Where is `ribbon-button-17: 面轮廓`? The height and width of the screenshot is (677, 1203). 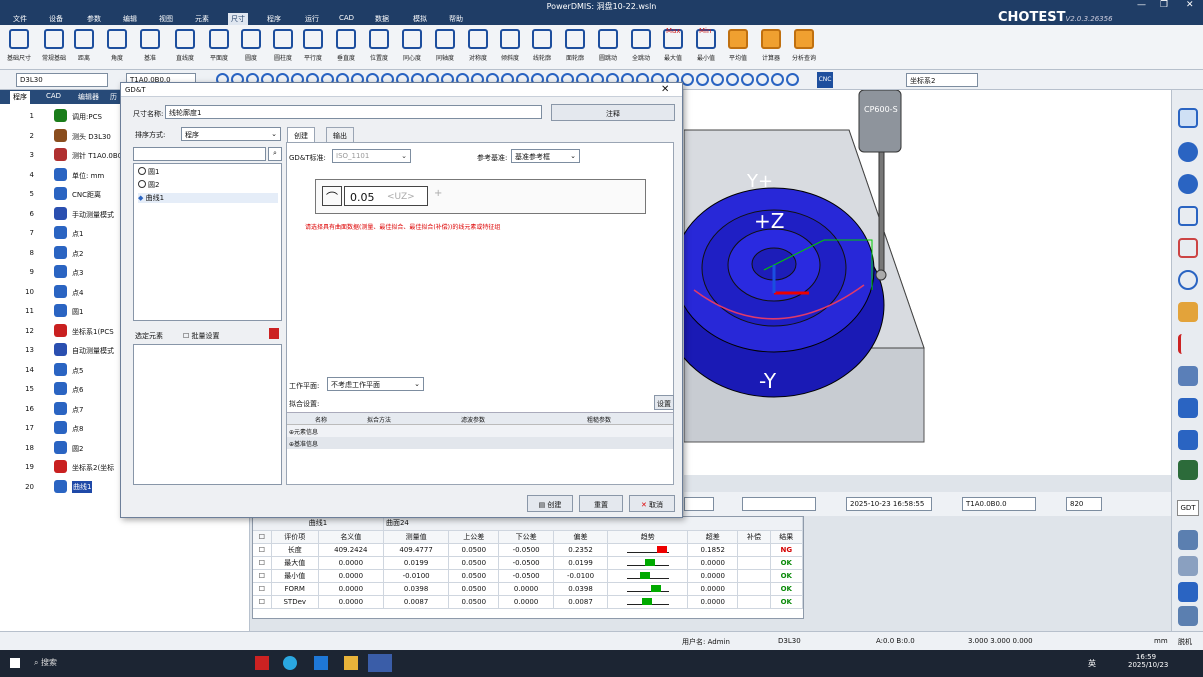
ribbon-button-17: 面轮廓 is located at coordinates (575, 44).